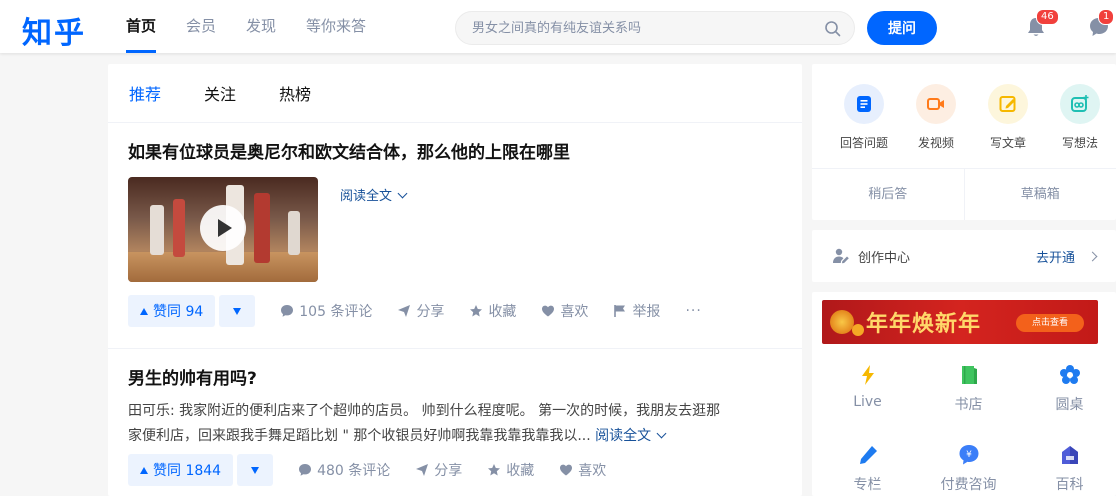 Image resolution: width=1116 pixels, height=496 pixels. I want to click on app-label: 书店, so click(968, 405).